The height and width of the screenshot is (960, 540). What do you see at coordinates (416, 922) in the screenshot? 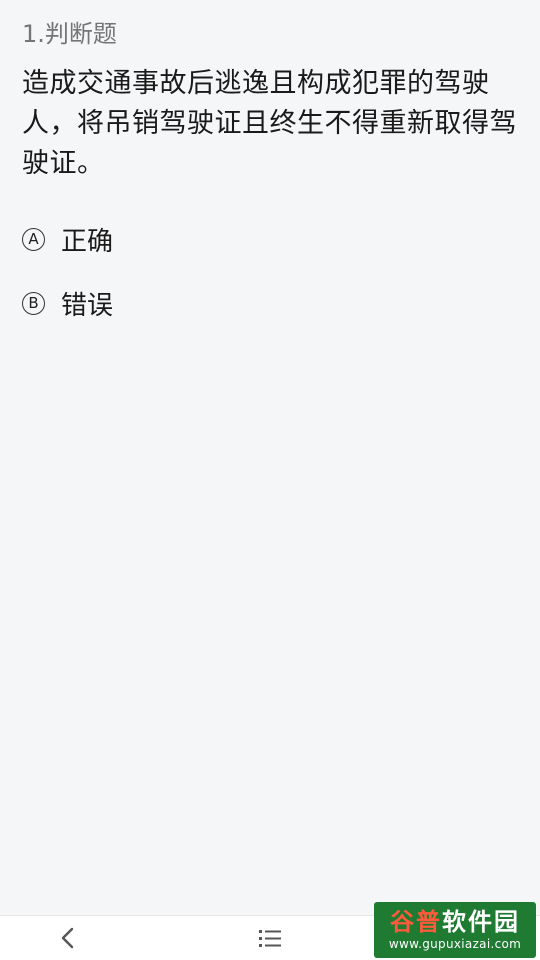
I see `watermark-title-part1: 谷普` at bounding box center [416, 922].